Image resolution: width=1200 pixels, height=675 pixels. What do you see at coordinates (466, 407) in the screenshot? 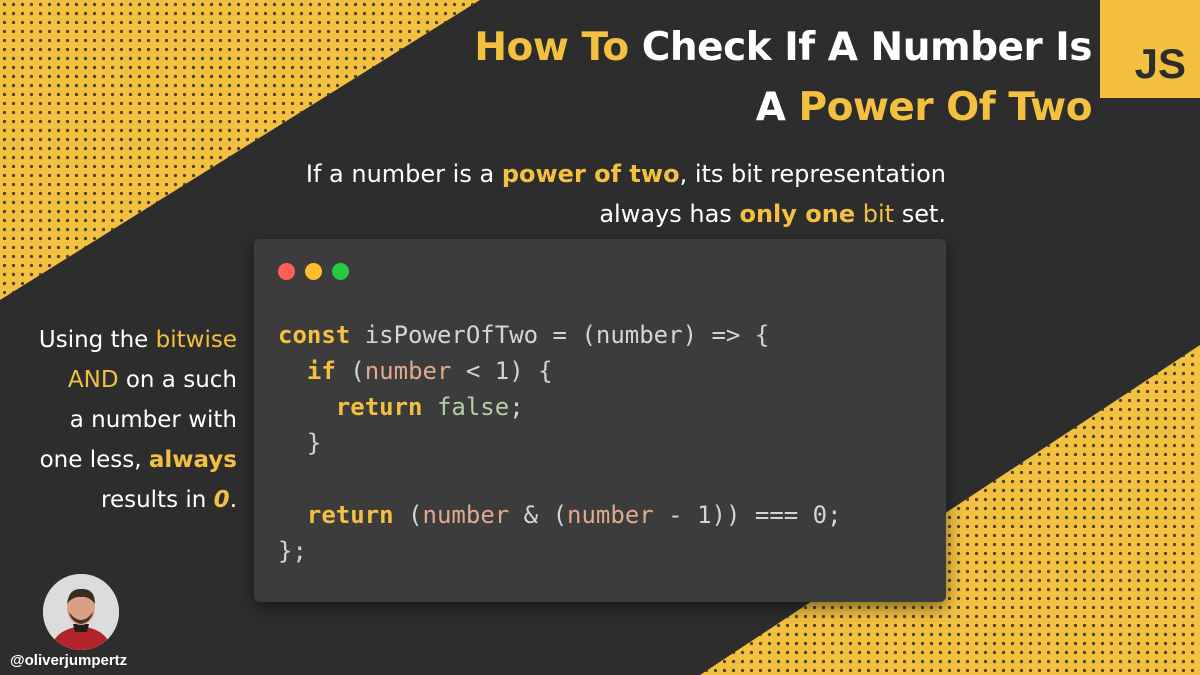
I see `code-literal: false` at bounding box center [466, 407].